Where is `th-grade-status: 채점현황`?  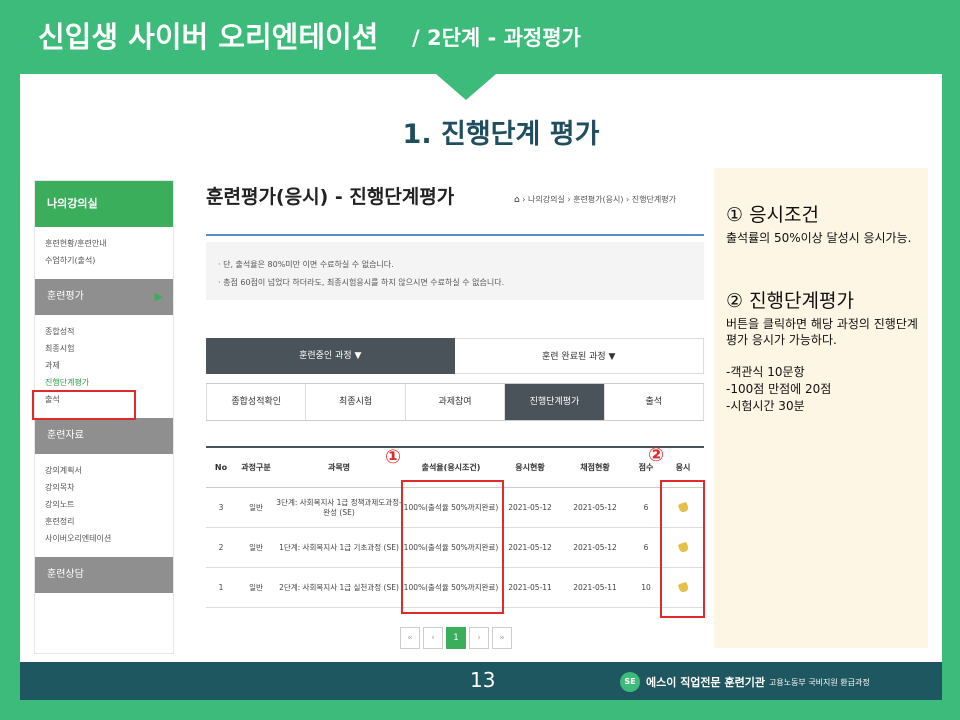
th-grade-status: 채점현황 is located at coordinates (595, 467).